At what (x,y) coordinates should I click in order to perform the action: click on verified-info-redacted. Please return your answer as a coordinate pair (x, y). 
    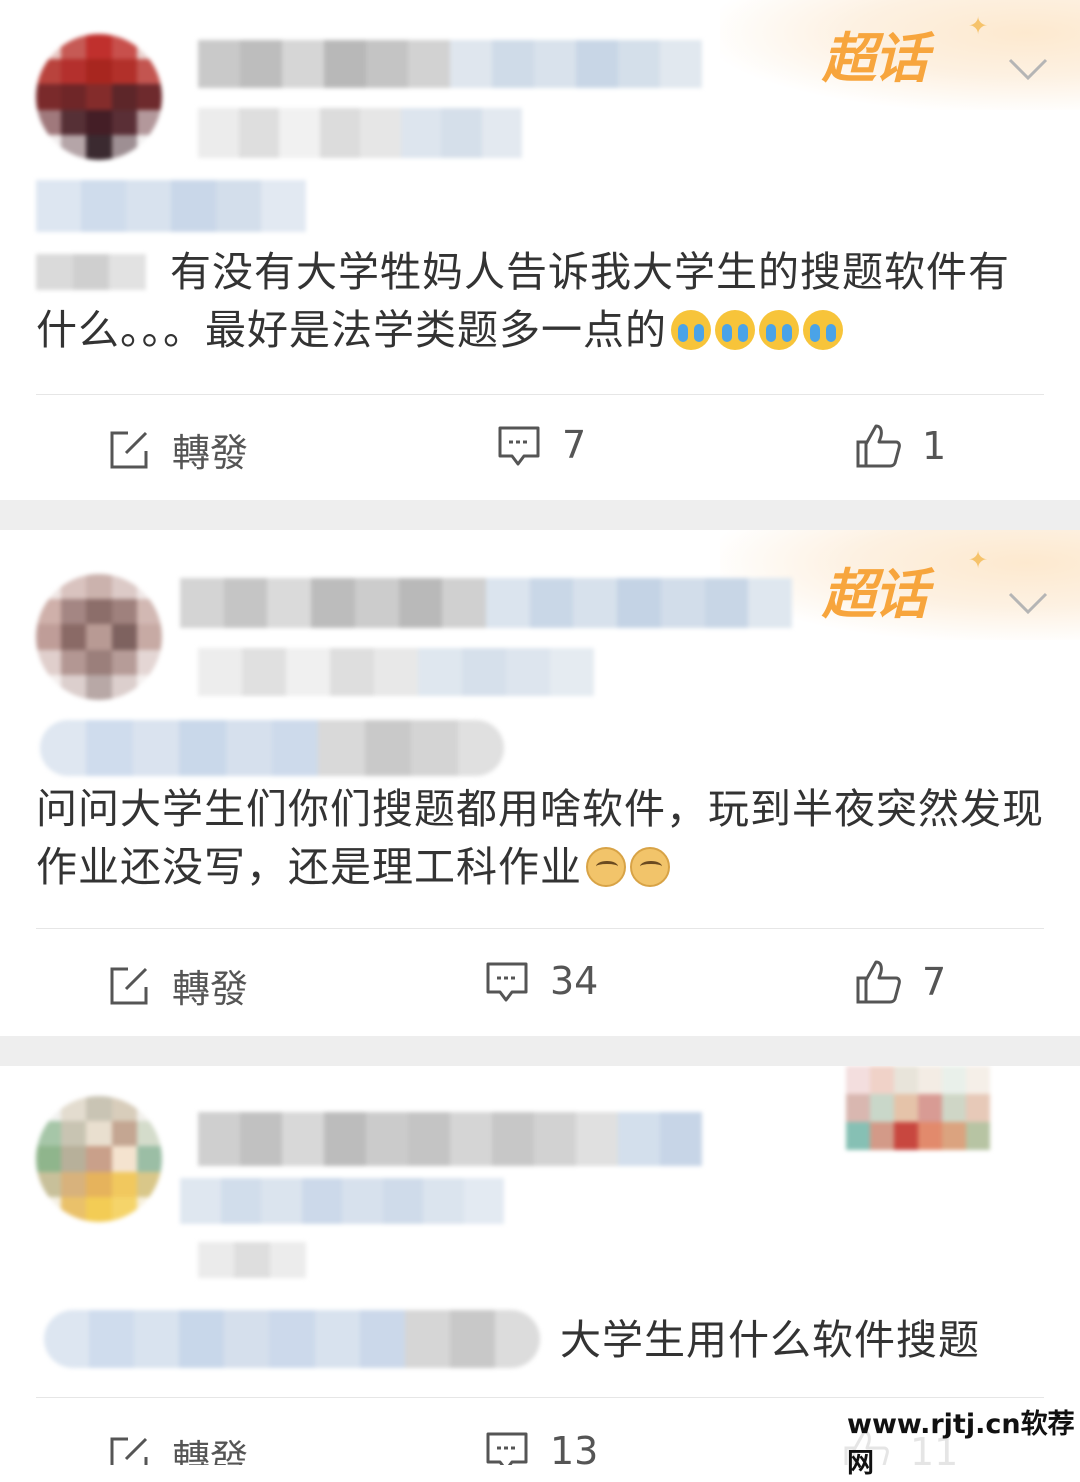
    Looking at the image, I should click on (342, 1201).